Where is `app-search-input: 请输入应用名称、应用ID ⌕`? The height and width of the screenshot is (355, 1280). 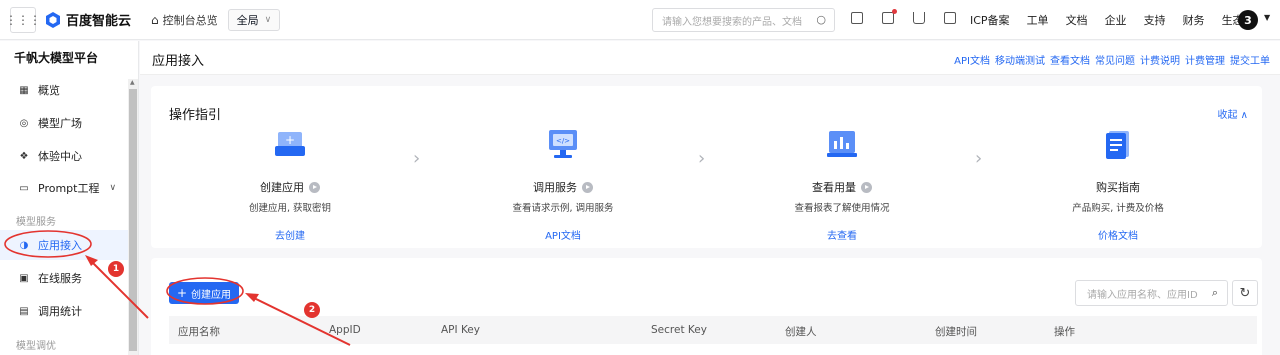
app-search-input: 请输入应用名称、应用ID ⌕ is located at coordinates (1151, 293).